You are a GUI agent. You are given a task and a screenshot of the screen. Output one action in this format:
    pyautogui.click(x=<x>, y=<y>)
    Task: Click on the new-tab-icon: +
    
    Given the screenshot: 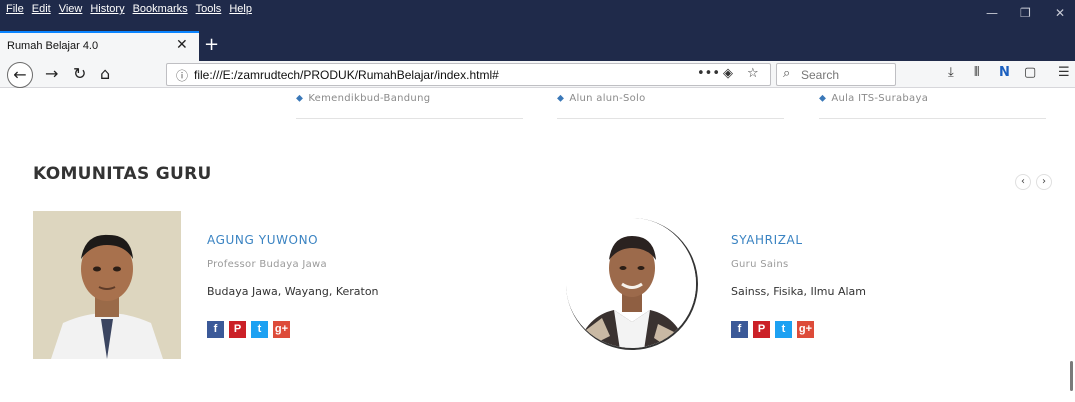 What is the action you would take?
    pyautogui.click(x=211, y=44)
    